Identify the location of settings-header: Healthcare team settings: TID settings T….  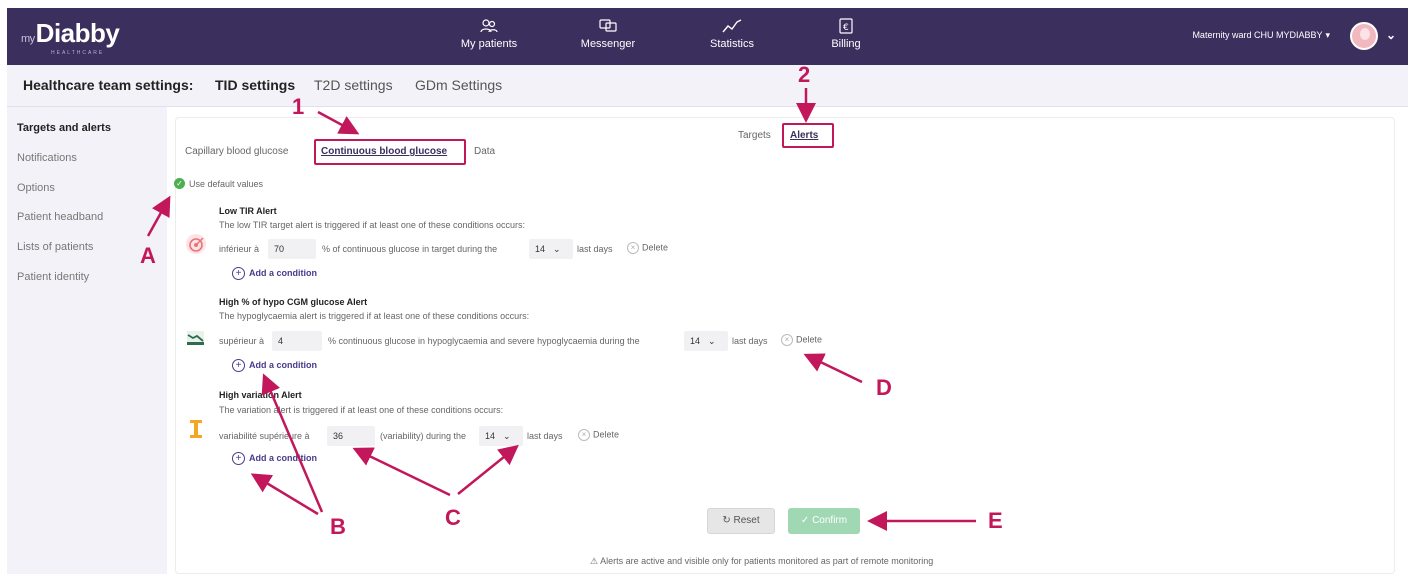
(707, 86).